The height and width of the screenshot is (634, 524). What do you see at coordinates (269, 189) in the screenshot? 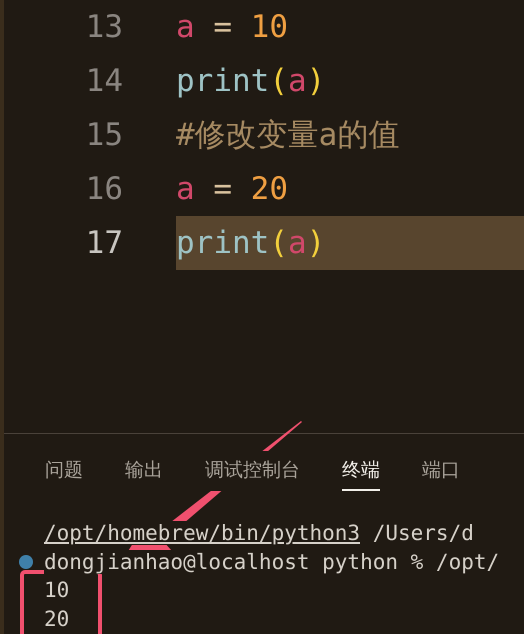
I see `code-token: 20` at bounding box center [269, 189].